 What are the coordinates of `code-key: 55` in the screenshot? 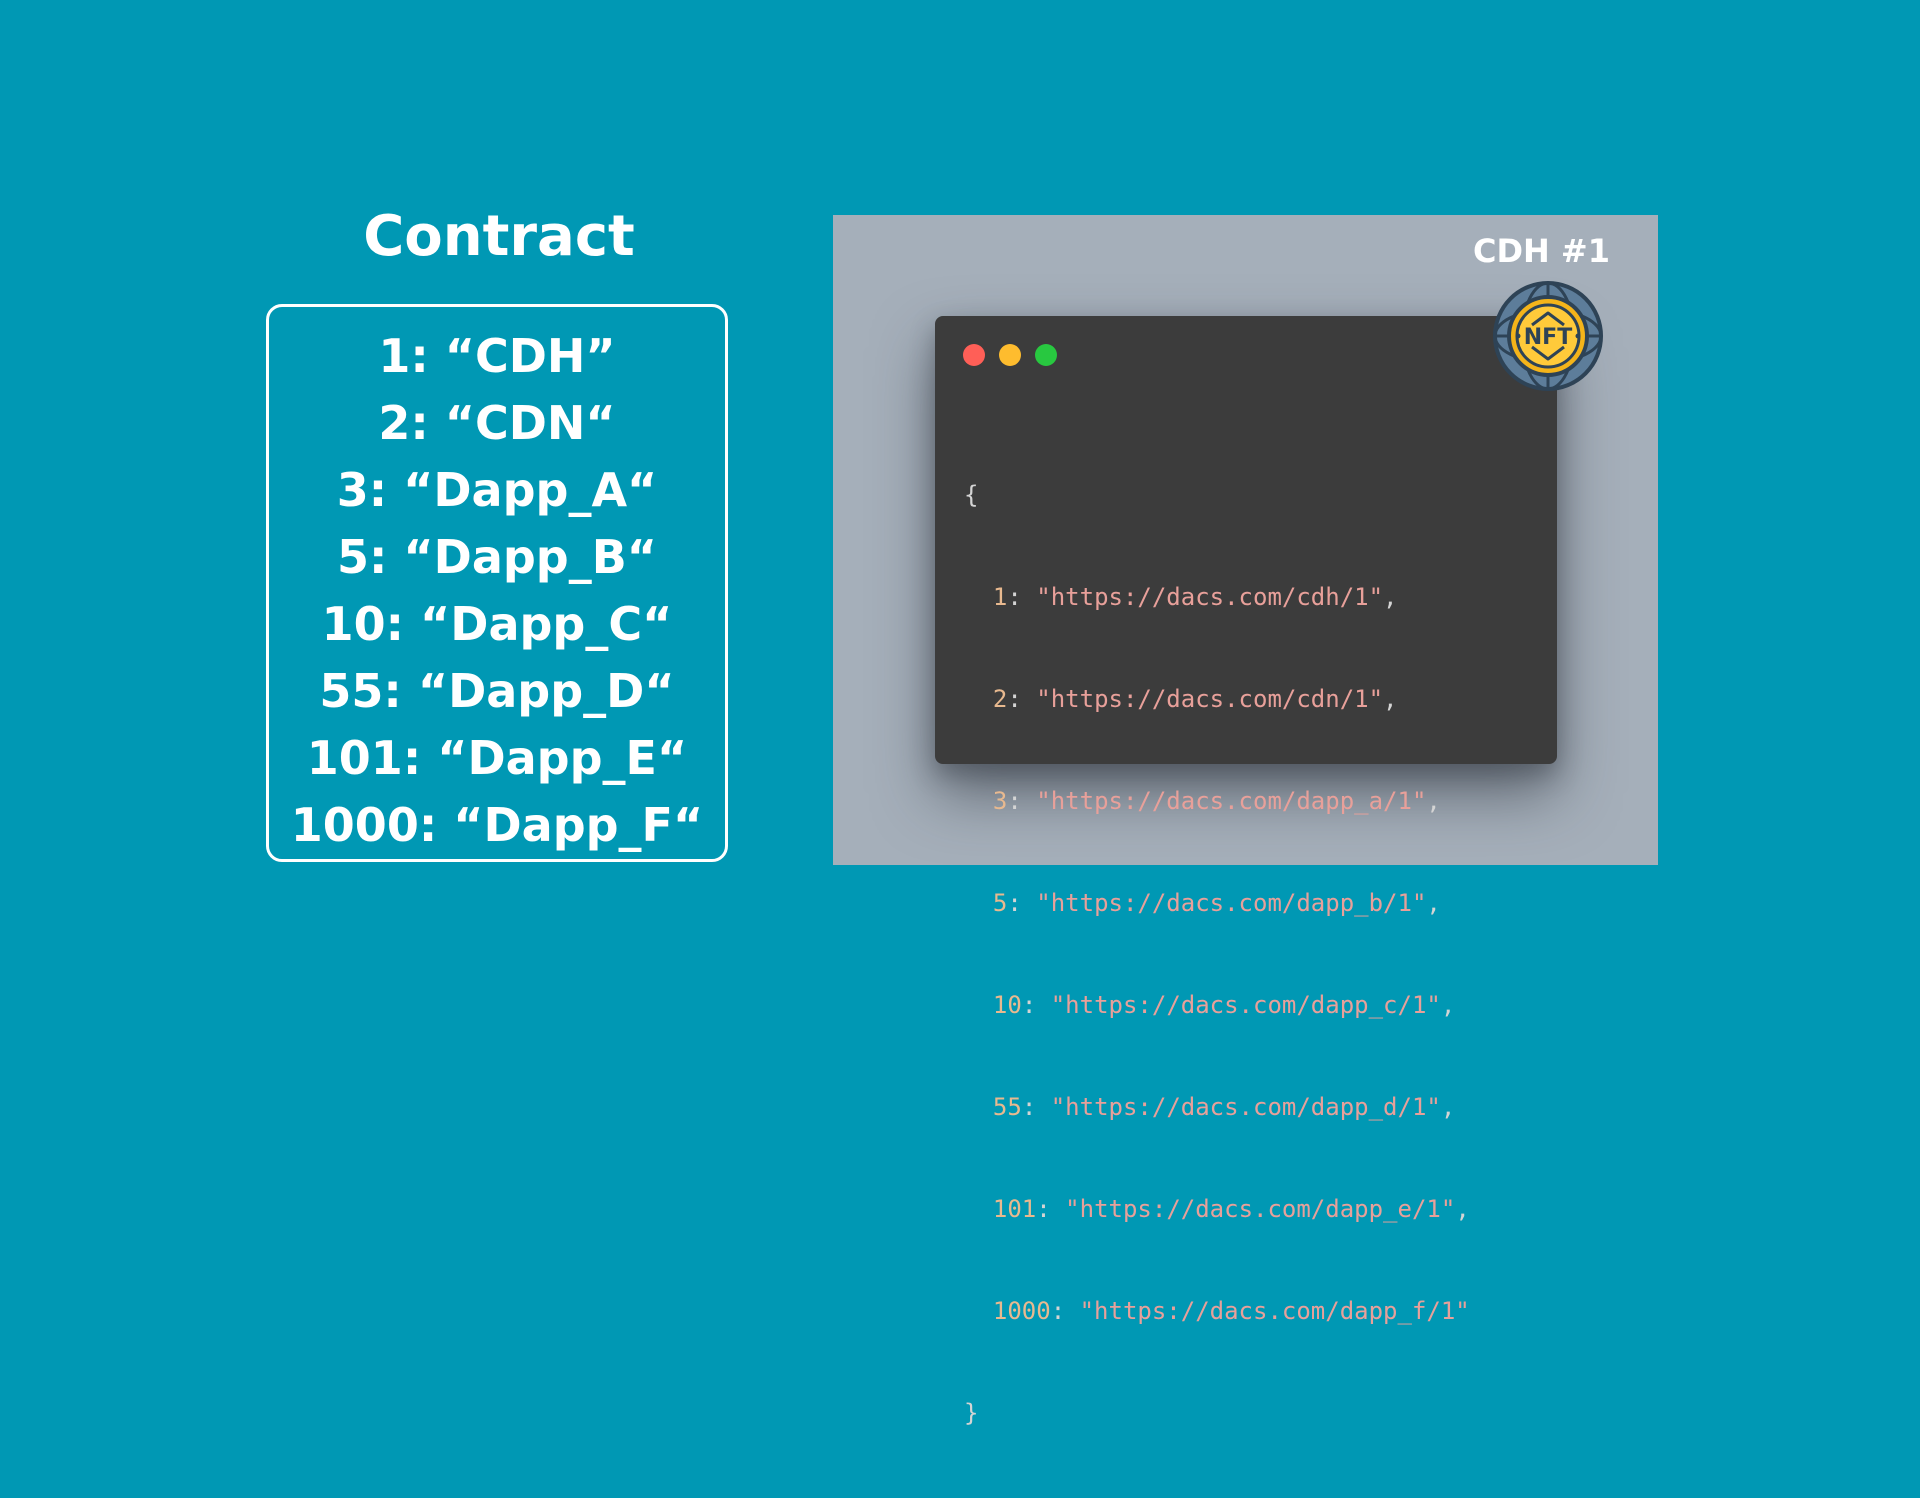 It's located at (1007, 1107).